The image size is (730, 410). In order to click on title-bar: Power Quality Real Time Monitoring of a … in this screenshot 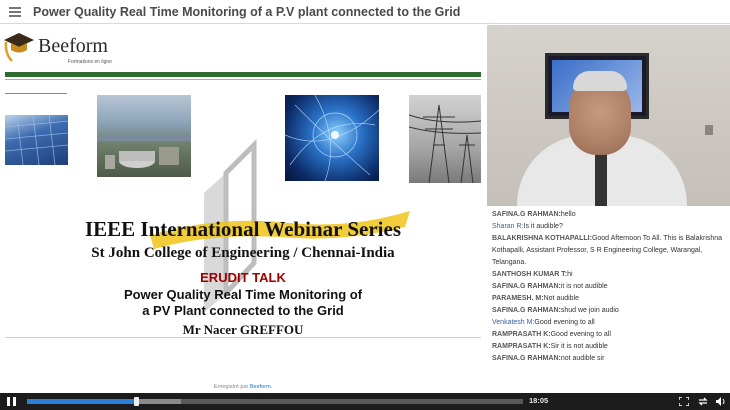, I will do `click(365, 12)`.